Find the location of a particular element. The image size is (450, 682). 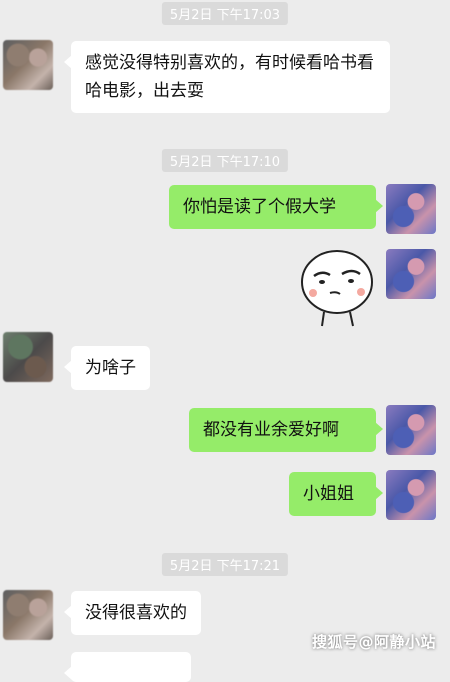

outgoing-message: 小姐姐 is located at coordinates (336, 494).